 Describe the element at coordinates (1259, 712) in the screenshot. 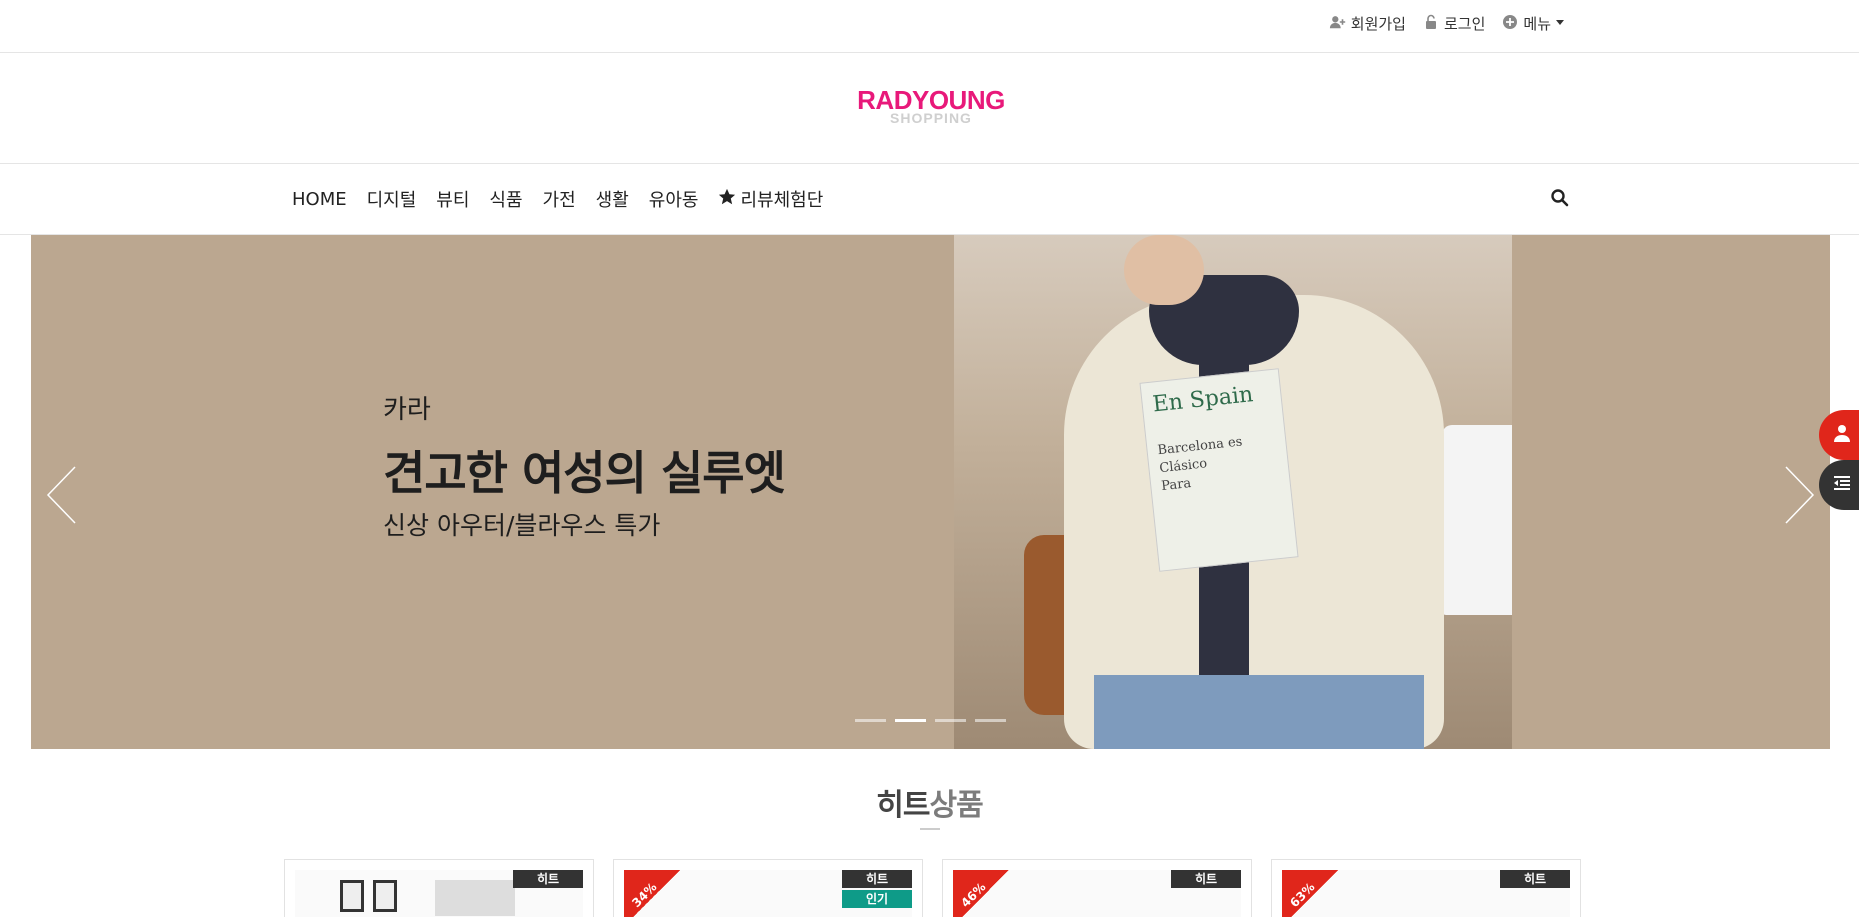

I see `photo-jeans` at that location.